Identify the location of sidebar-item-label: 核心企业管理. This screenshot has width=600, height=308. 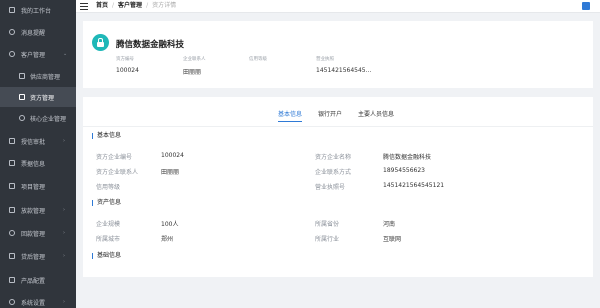
(48, 119).